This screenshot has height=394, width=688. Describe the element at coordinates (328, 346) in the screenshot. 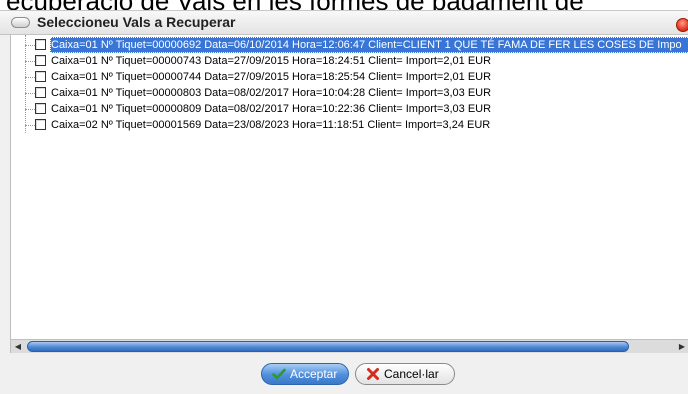

I see `scrollbar-thumb` at that location.